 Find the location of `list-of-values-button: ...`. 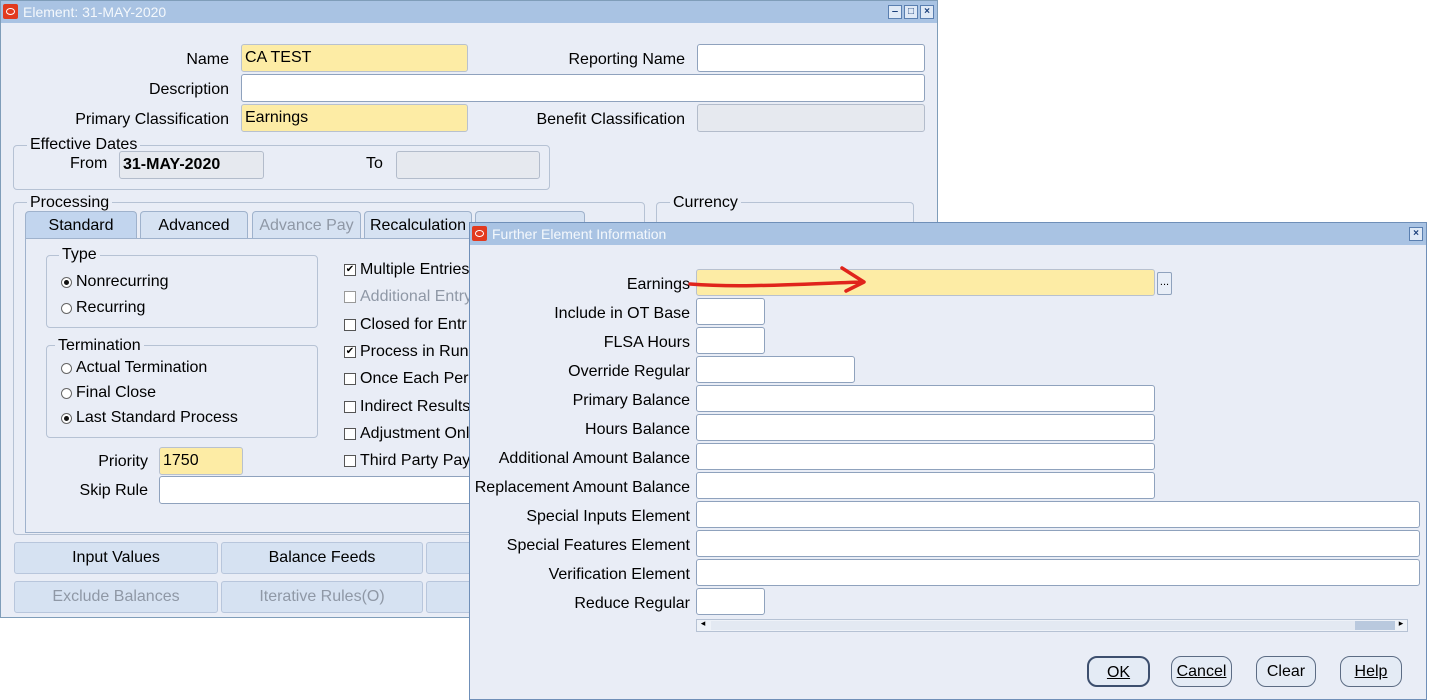

list-of-values-button: ... is located at coordinates (1164, 283).